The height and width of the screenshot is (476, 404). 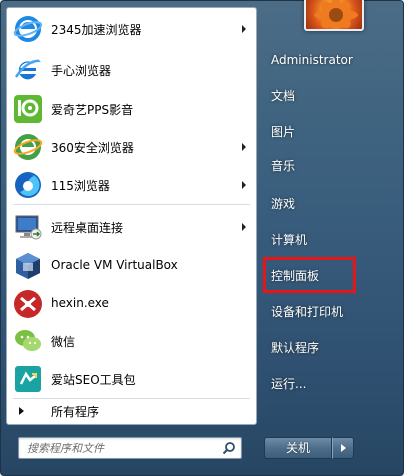 What do you see at coordinates (28, 227) in the screenshot?
I see `remote-desktop-icon` at bounding box center [28, 227].